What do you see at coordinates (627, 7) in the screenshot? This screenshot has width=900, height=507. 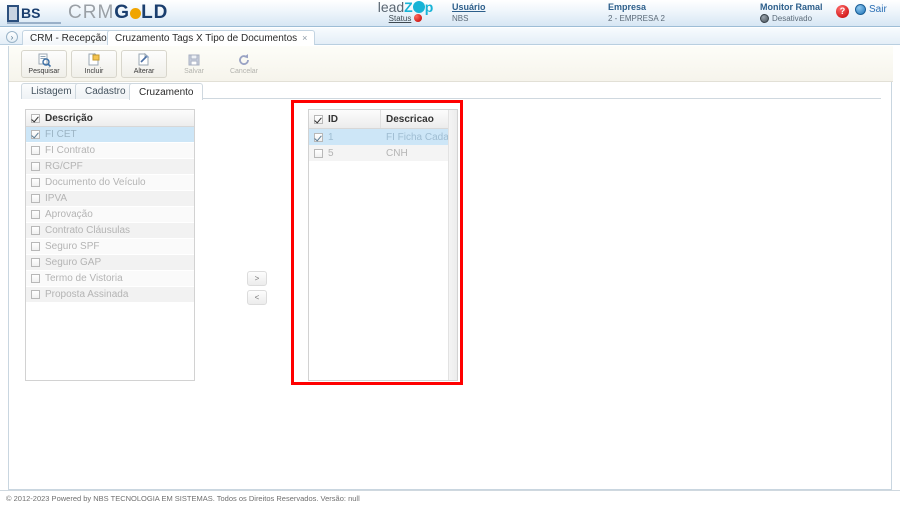 I see `empresa-label: Empresa` at bounding box center [627, 7].